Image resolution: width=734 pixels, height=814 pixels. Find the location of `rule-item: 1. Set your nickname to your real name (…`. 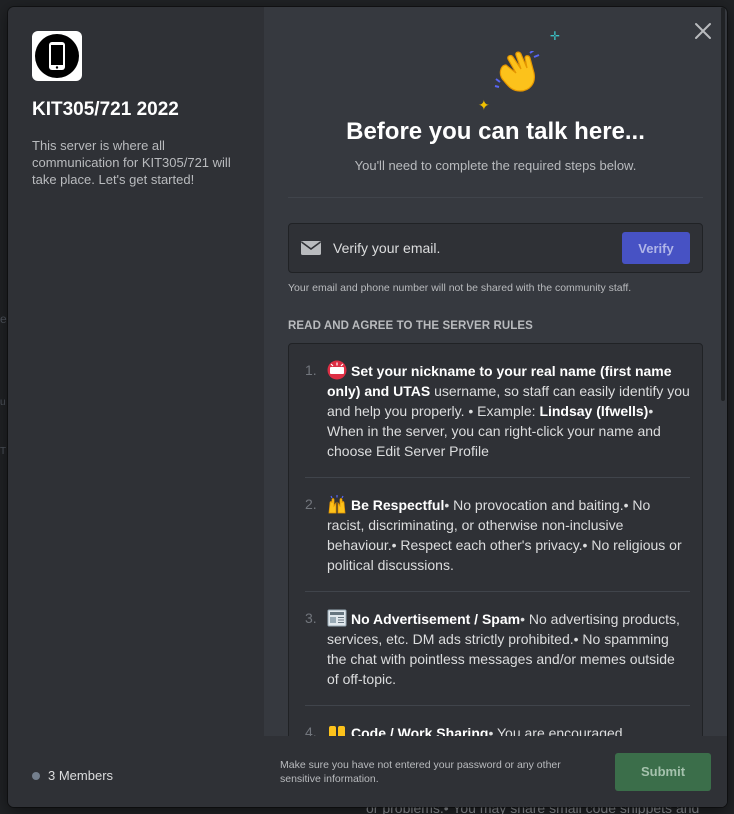

rule-item: 1. Set your nickname to your real name (… is located at coordinates (497, 411).